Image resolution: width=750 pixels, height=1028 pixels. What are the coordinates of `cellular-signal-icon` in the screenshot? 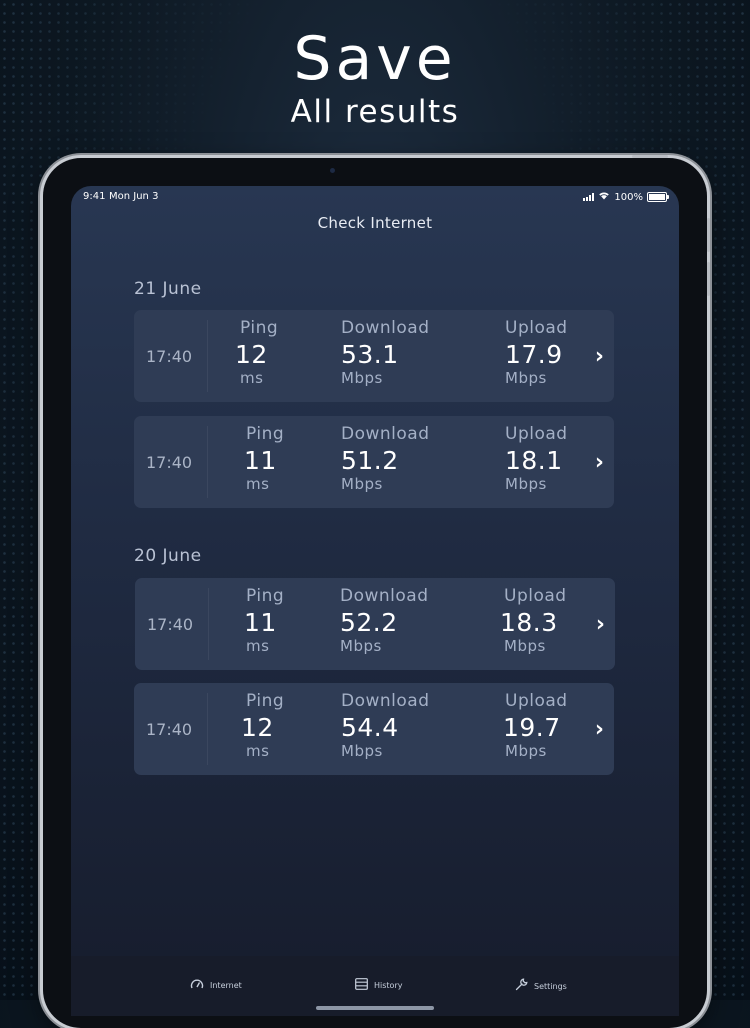 It's located at (589, 197).